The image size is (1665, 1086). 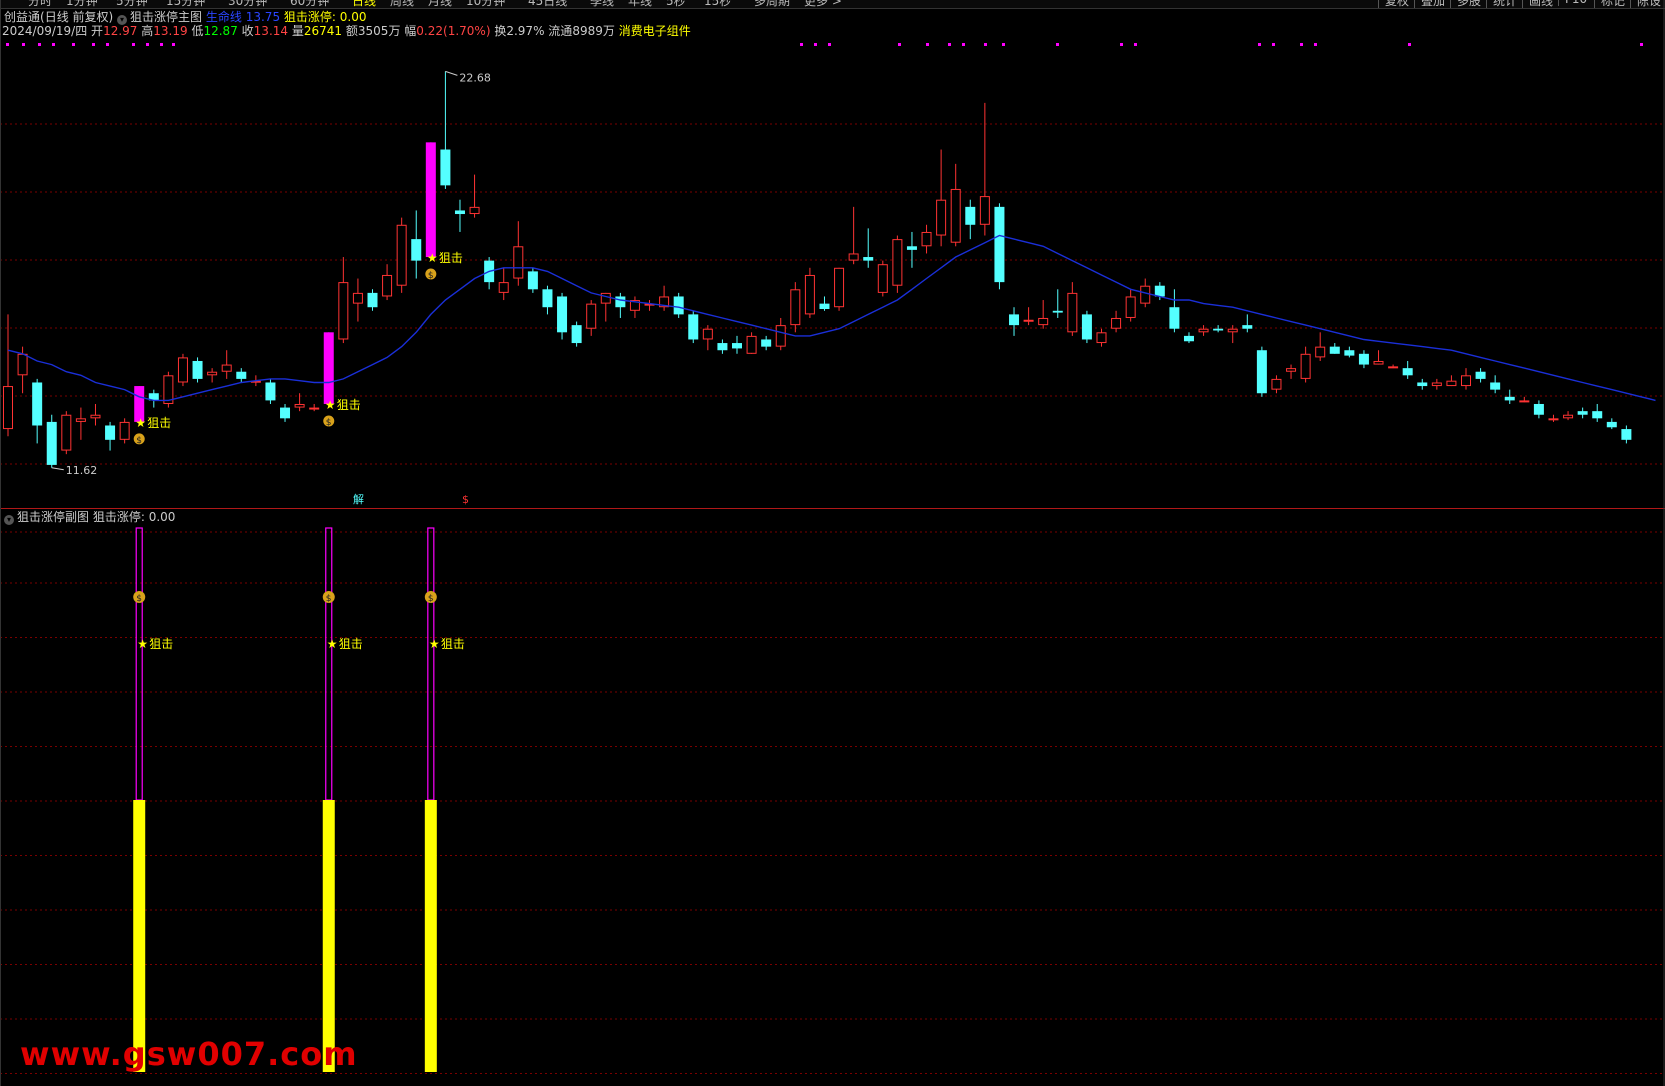 I want to click on watermark: www.gsw007.com, so click(x=189, y=1054).